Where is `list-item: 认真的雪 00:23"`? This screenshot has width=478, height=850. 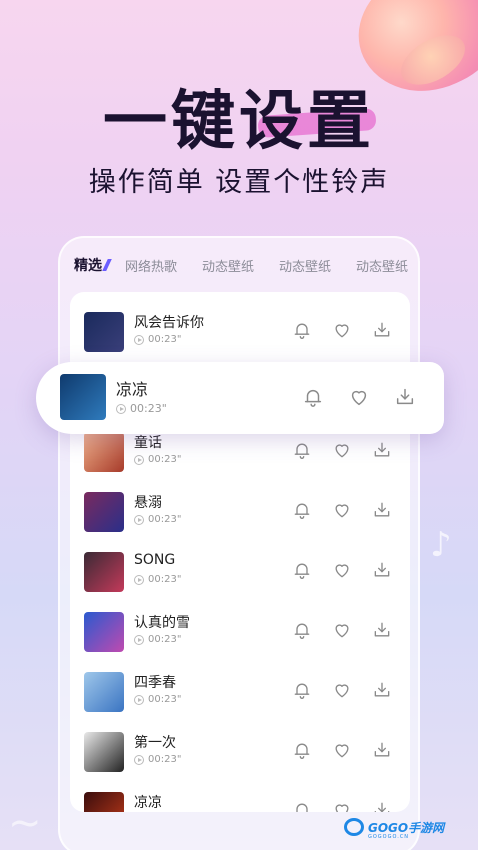 list-item: 认真的雪 00:23" is located at coordinates (240, 633).